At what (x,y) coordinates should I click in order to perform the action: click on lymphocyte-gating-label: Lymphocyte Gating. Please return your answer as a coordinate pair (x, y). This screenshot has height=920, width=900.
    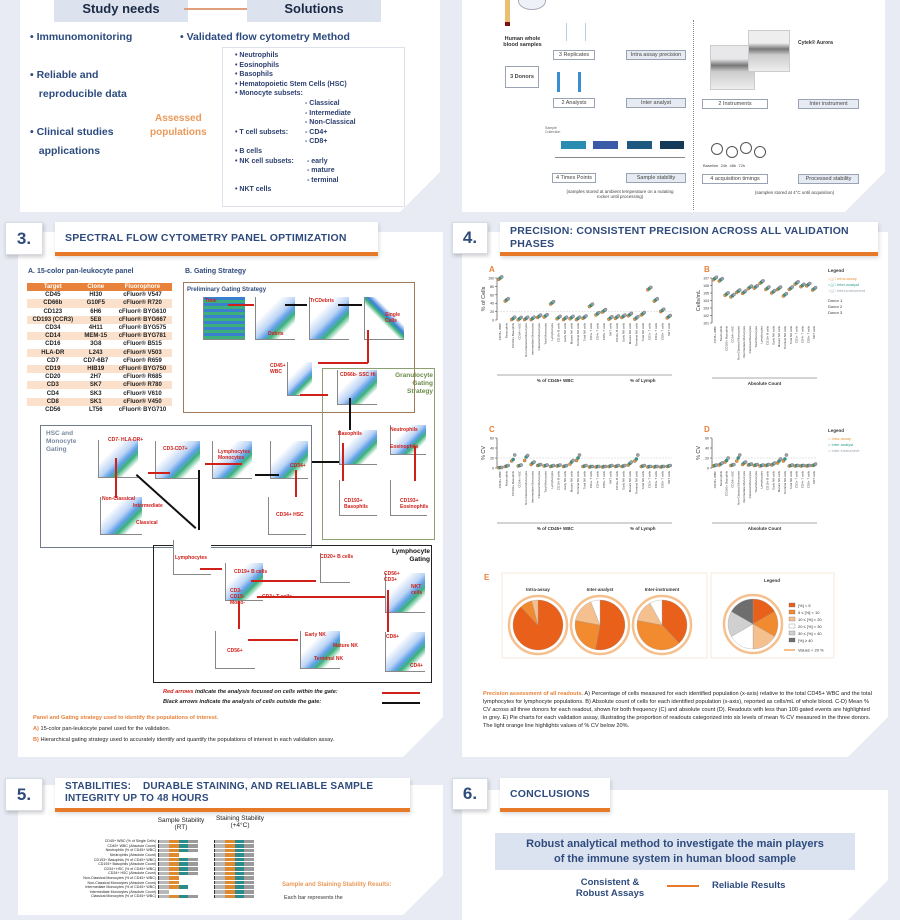
    Looking at the image, I should click on (410, 555).